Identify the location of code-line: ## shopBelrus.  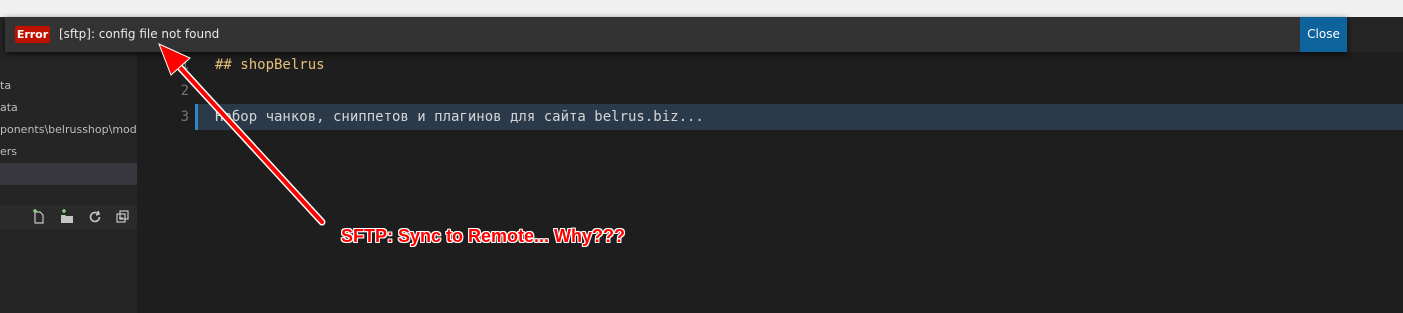
(270, 65).